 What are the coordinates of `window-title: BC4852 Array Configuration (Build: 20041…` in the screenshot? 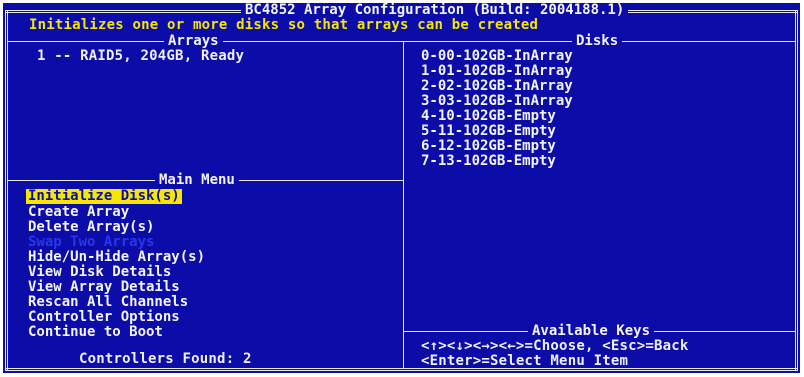 It's located at (435, 10).